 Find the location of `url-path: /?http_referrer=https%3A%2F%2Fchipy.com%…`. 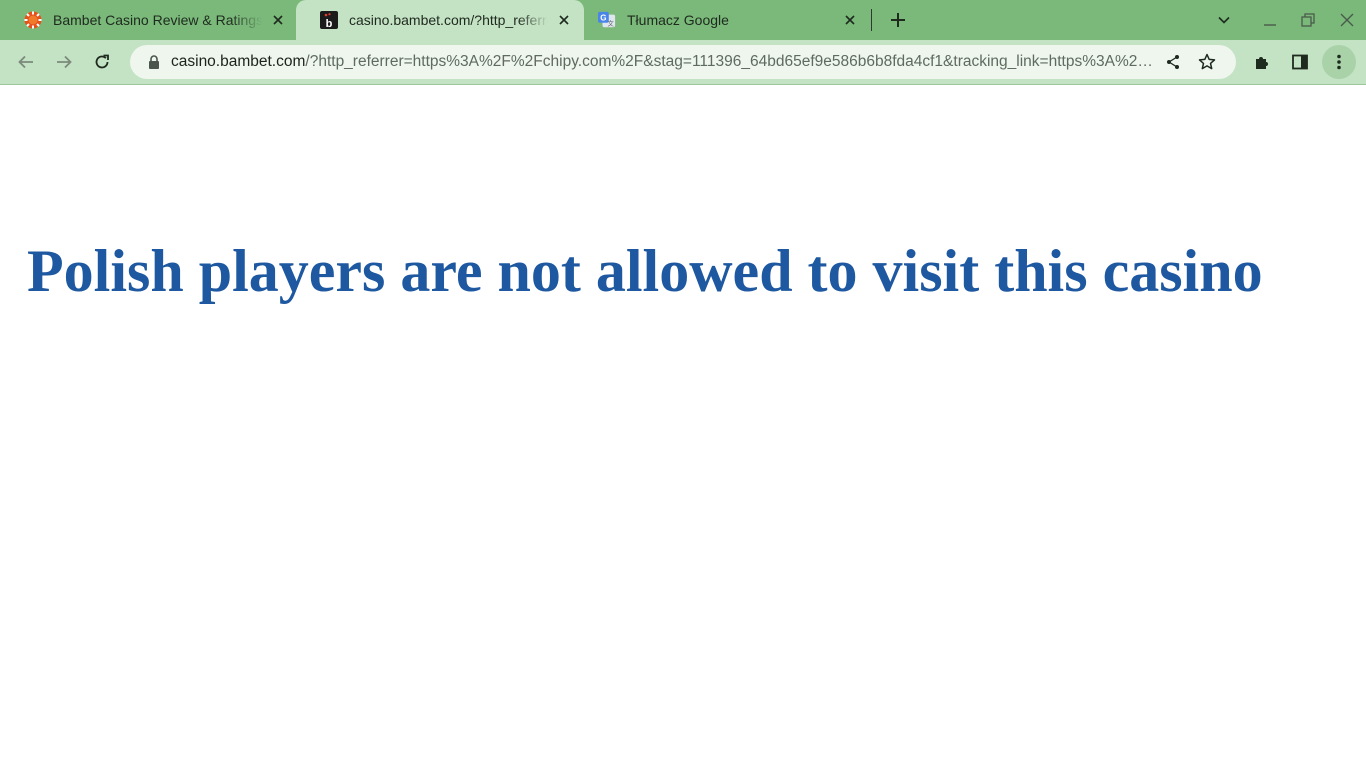

url-path: /?http_referrer=https%3A%2F%2Fchipy.com%… is located at coordinates (730, 61).